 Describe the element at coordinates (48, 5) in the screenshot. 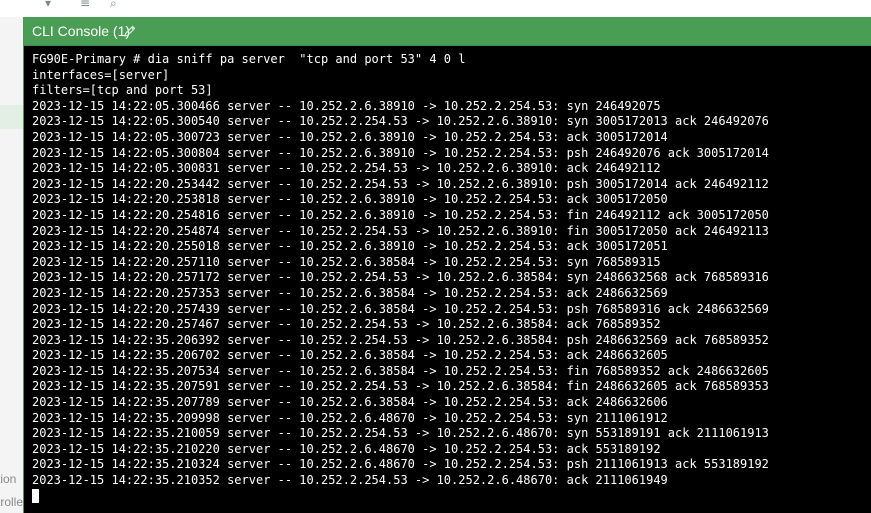

I see `dropdown-caret-icon: ▾` at that location.